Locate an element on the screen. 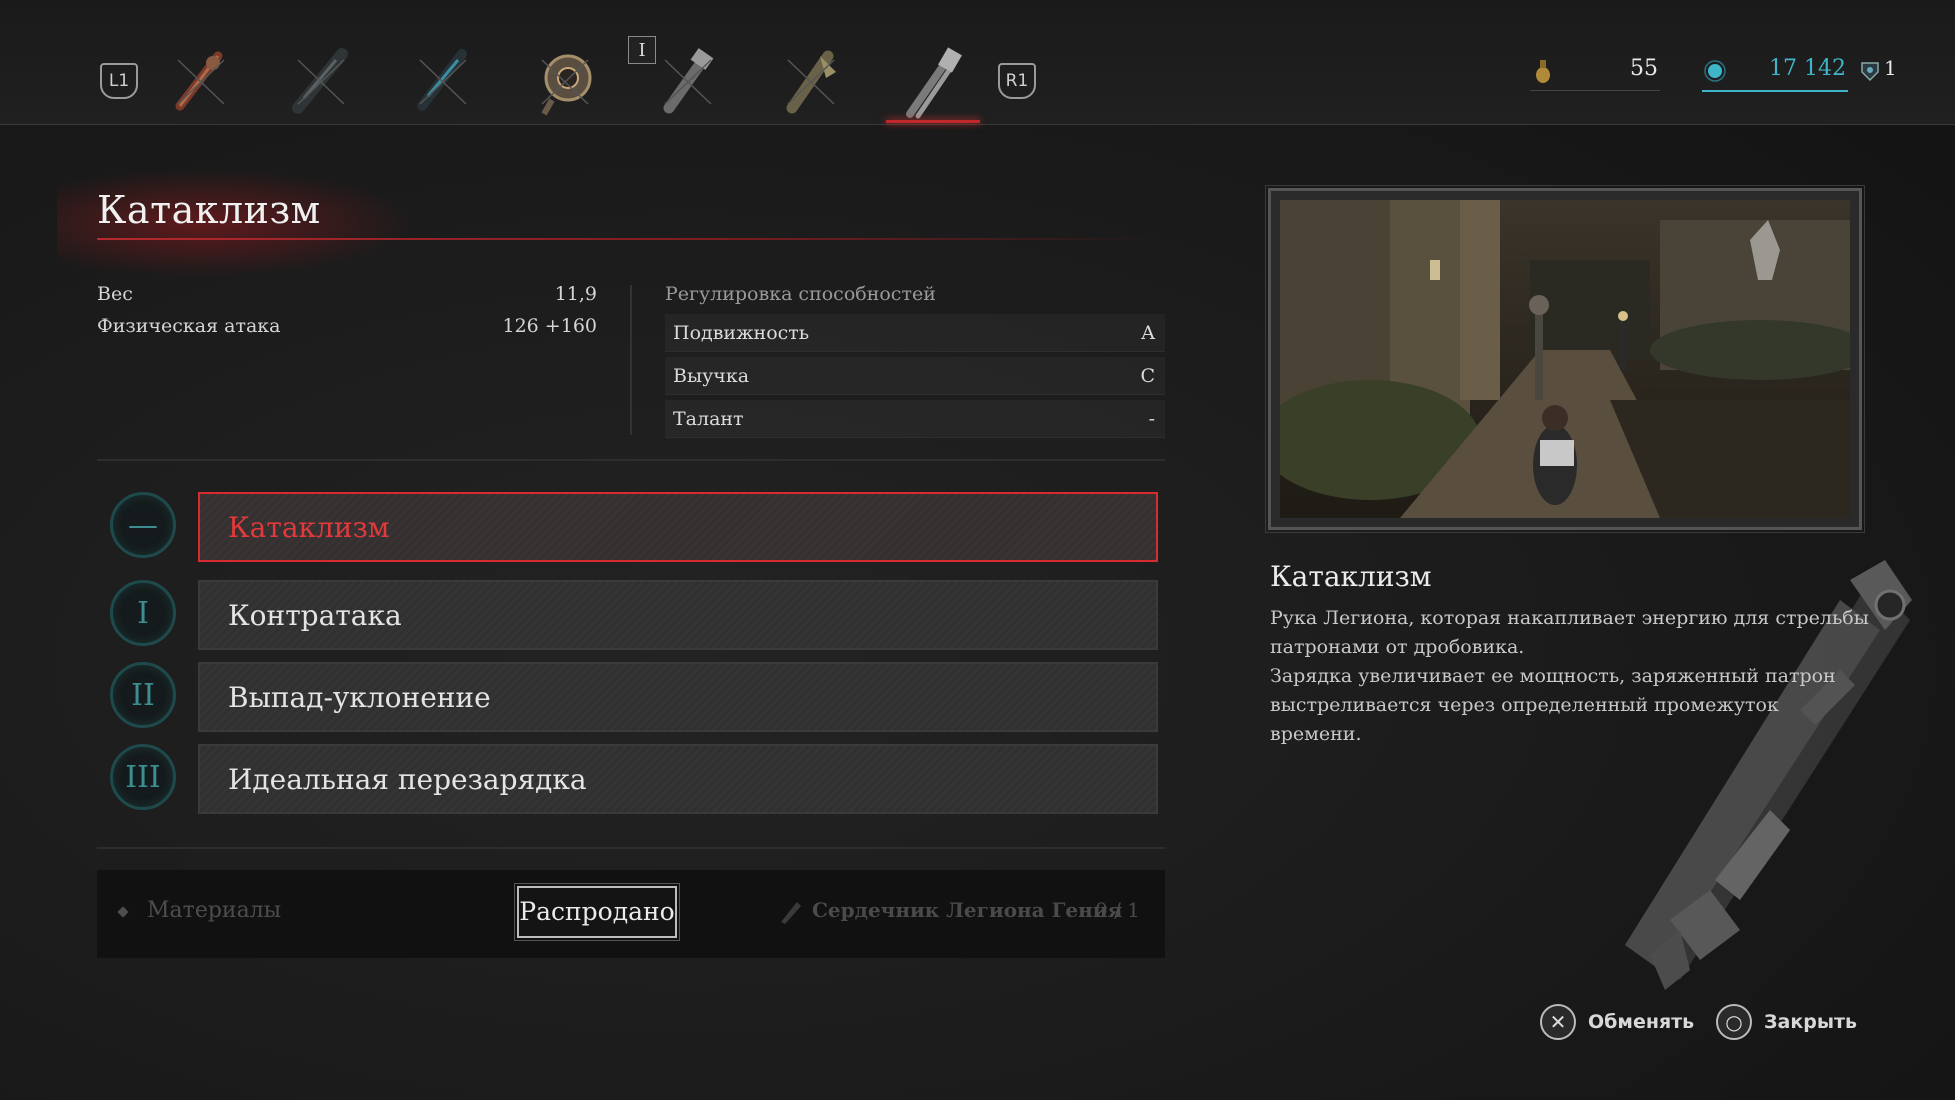 This screenshot has height=1100, width=1955. required-material-name: Сердечник Легиона Гения is located at coordinates (967, 910).